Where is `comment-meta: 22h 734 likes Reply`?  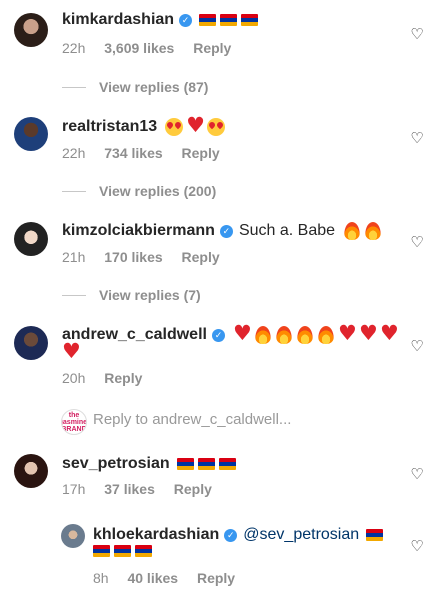
comment-meta: 22h 734 likes Reply is located at coordinates (148, 153).